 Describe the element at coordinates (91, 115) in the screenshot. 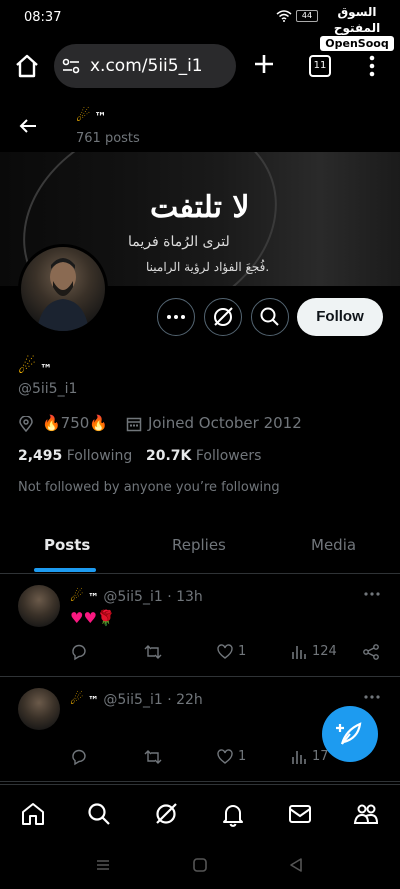

I see `header-name: ☄ ™` at that location.